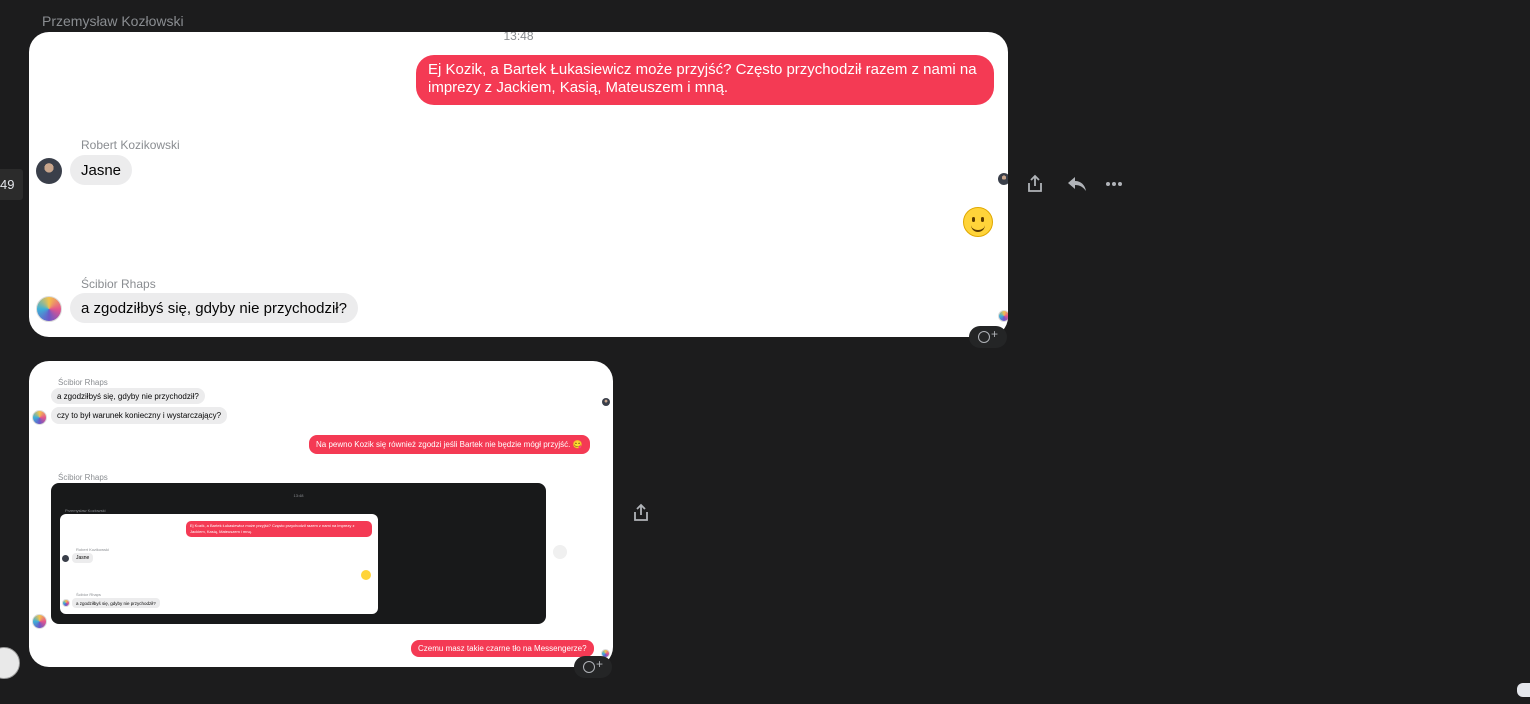  What do you see at coordinates (1035, 184) in the screenshot?
I see `share-icon` at bounding box center [1035, 184].